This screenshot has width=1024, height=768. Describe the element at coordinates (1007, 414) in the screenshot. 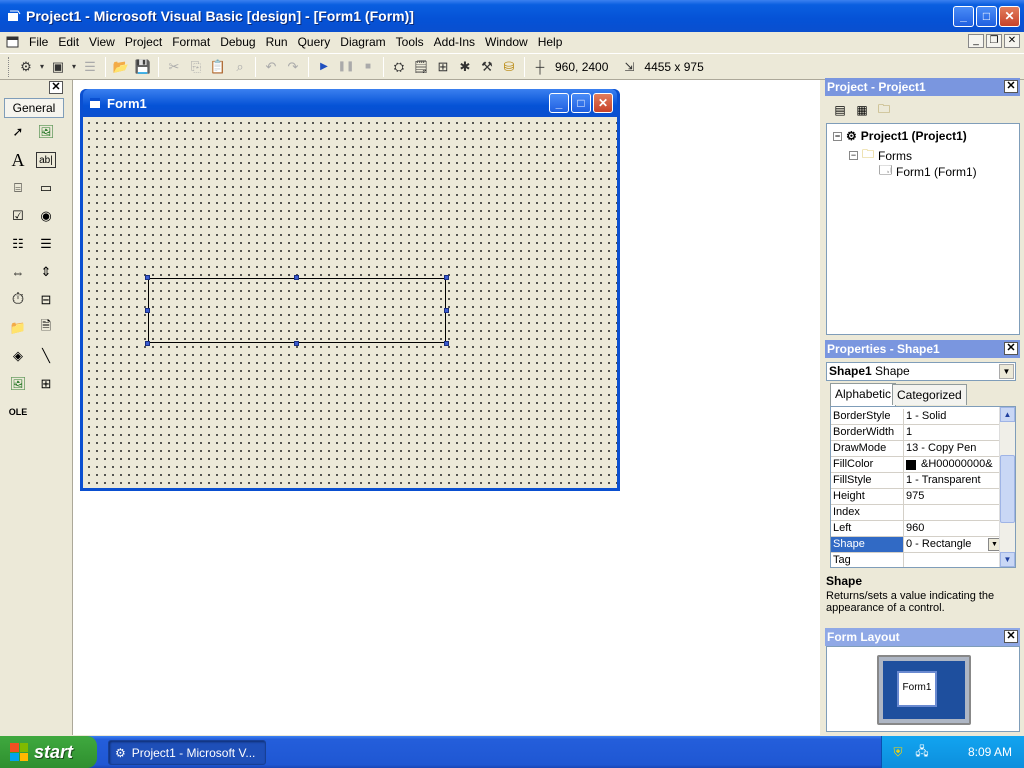

I see `scroll-up-icon: ▲` at that location.